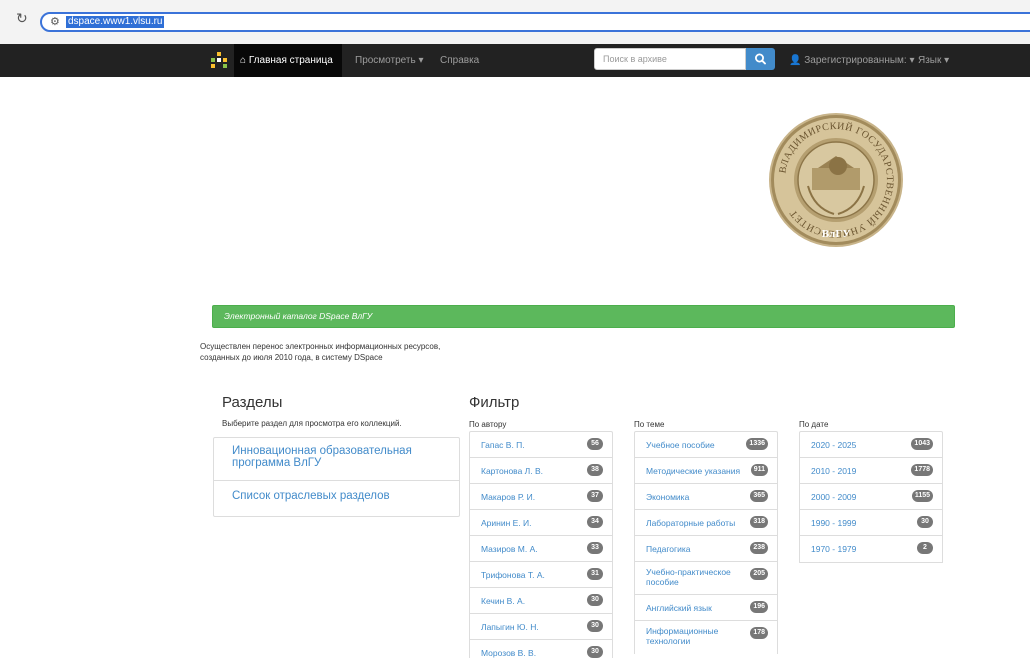 This screenshot has height=658, width=1030. Describe the element at coordinates (494, 402) in the screenshot. I see `filter-title: Фильтр` at that location.